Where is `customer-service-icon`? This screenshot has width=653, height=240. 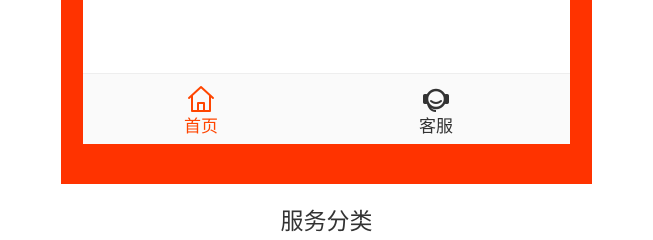 customer-service-icon is located at coordinates (436, 99).